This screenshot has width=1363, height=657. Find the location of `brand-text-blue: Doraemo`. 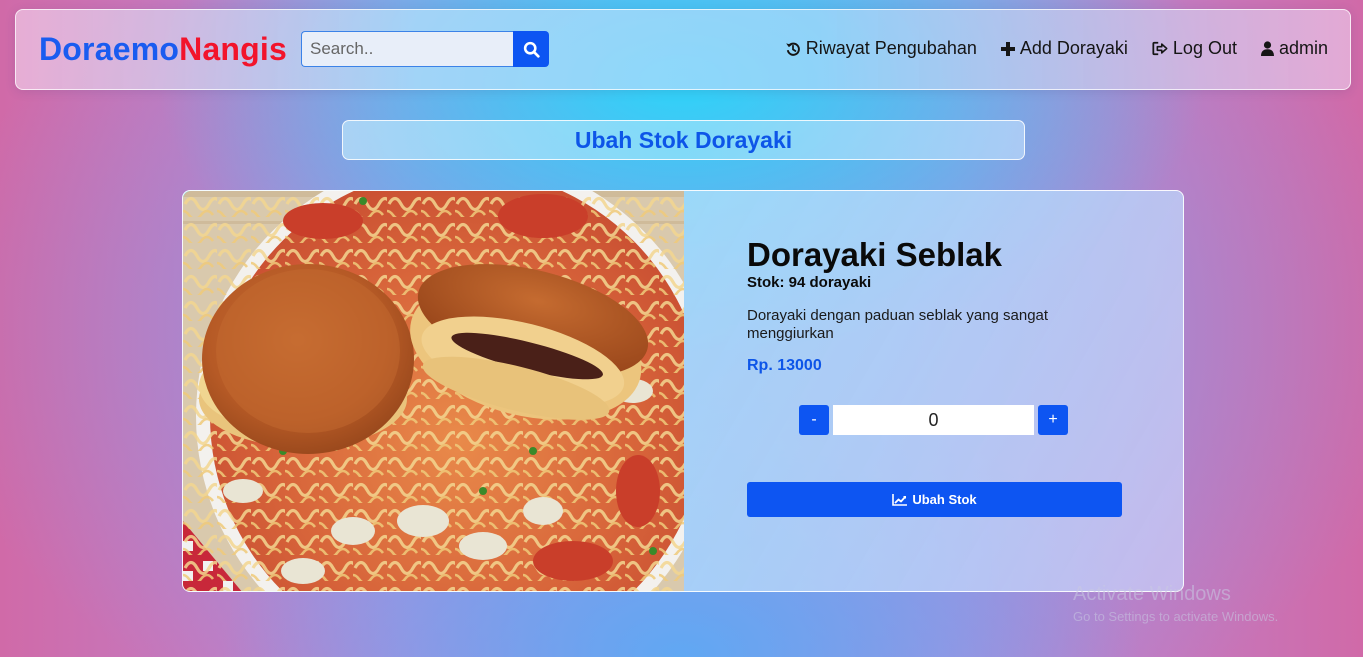

brand-text-blue: Doraemo is located at coordinates (109, 49).